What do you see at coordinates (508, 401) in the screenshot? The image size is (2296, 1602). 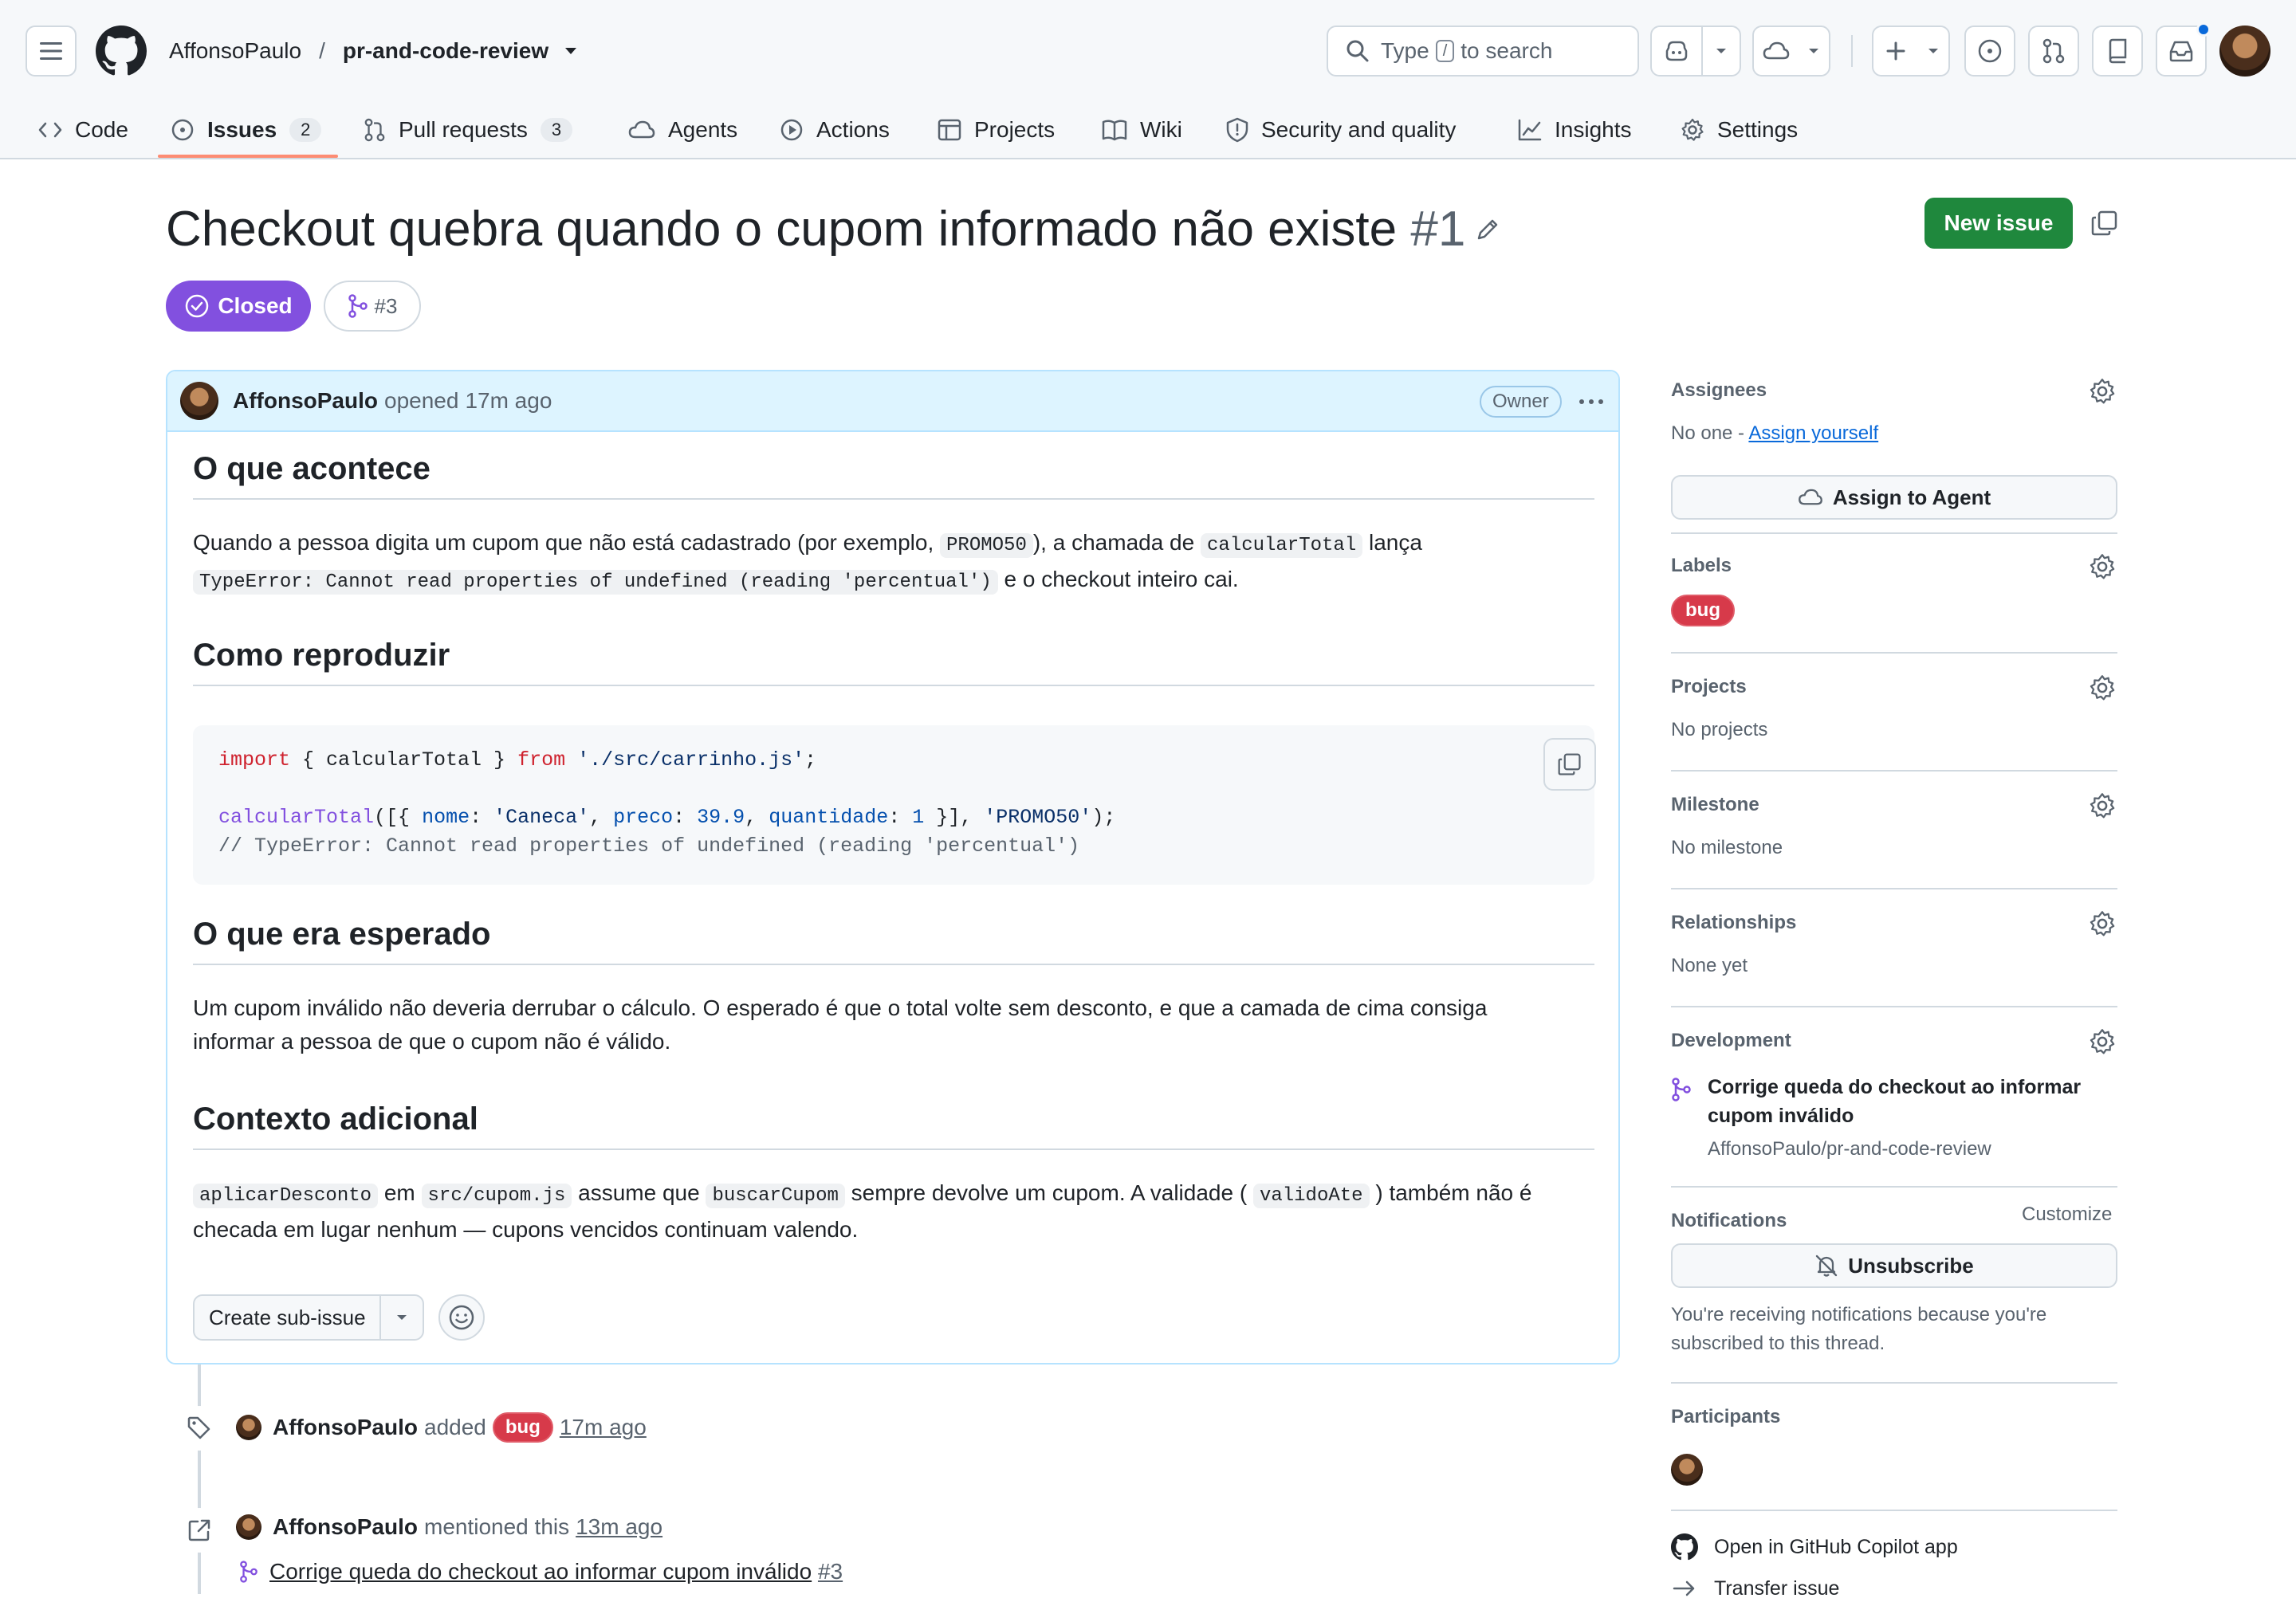 I see `comment-time: 17m ago` at bounding box center [508, 401].